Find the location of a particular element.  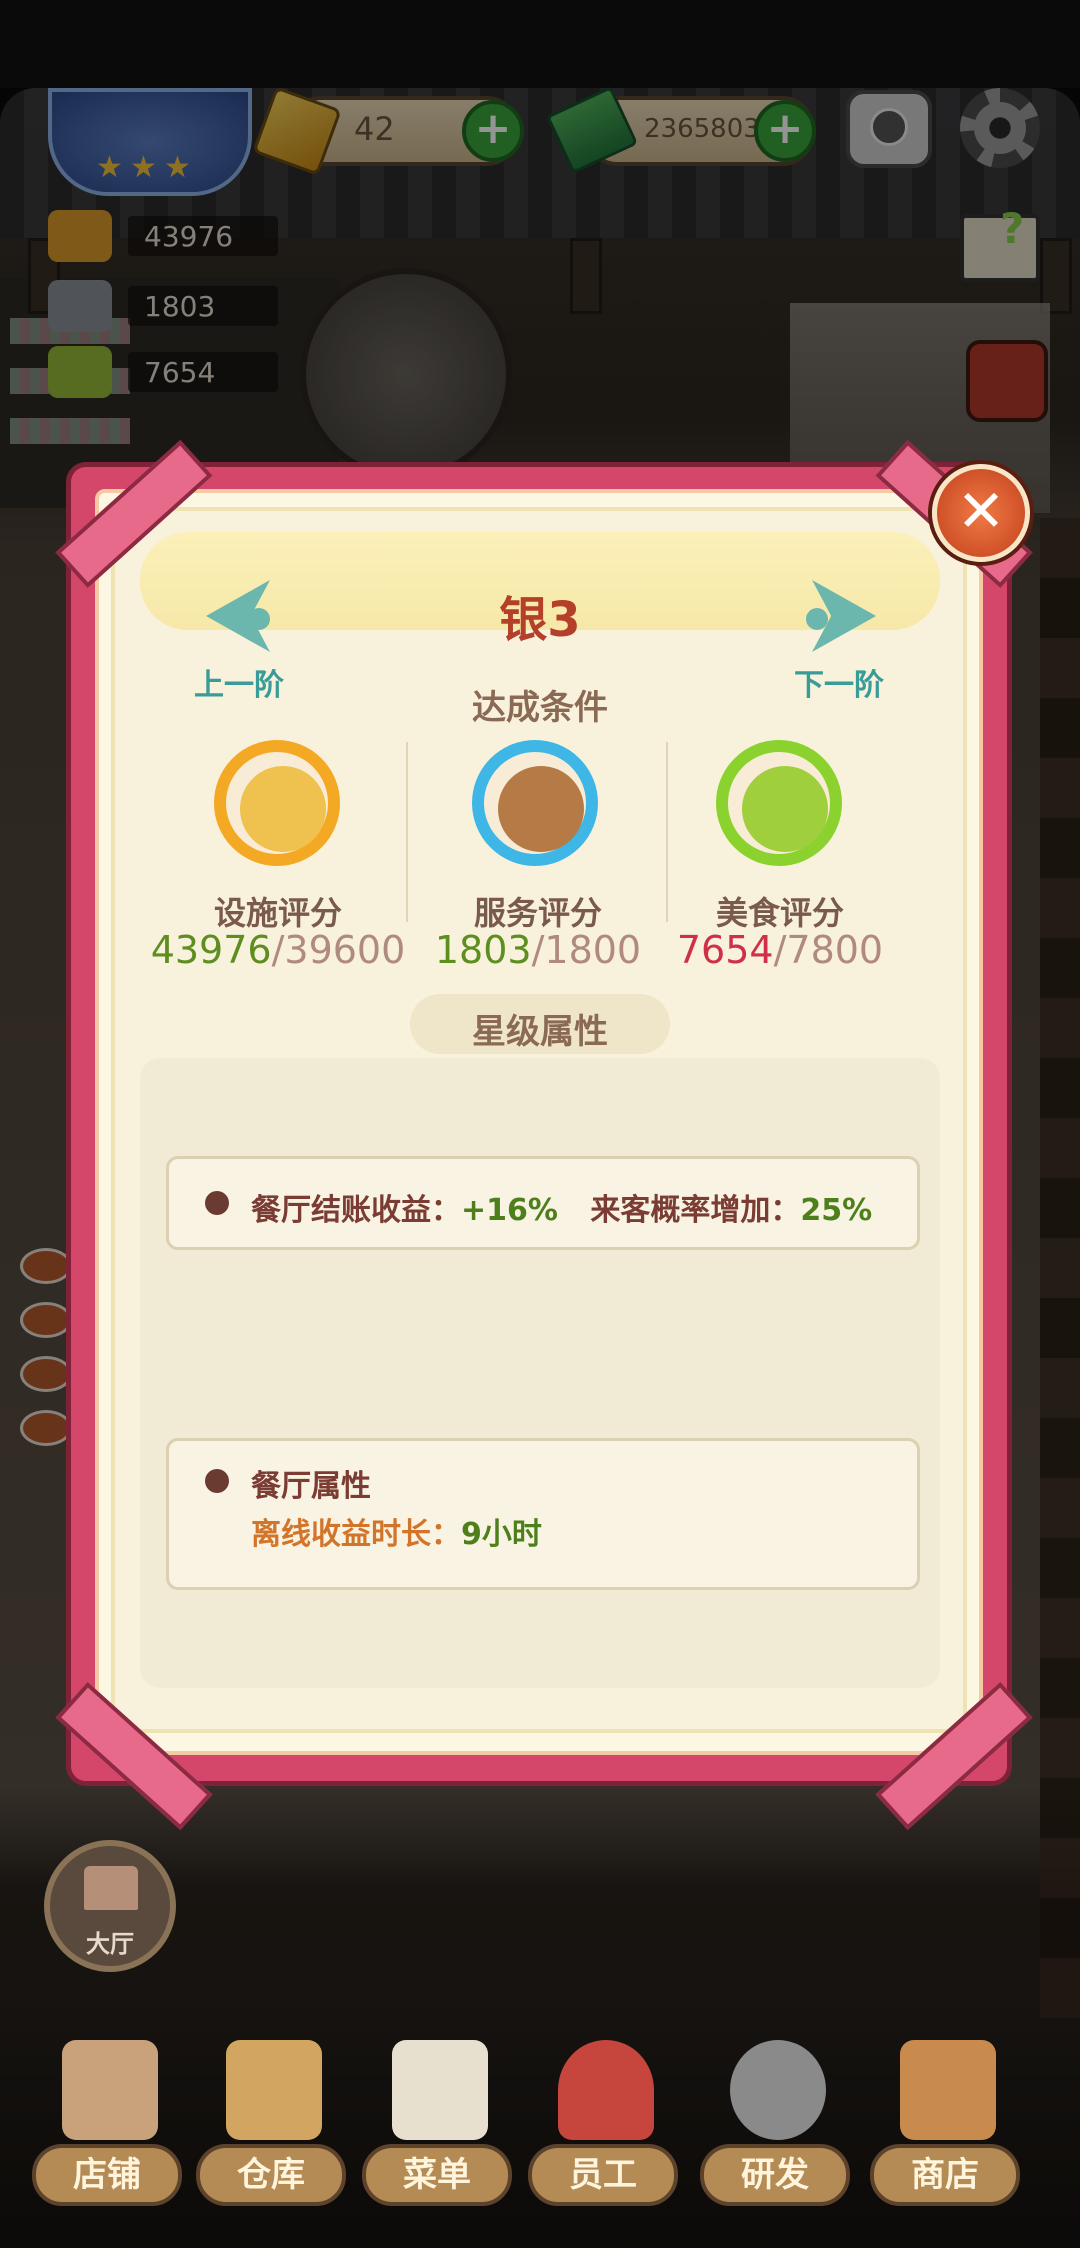

close-button: ✕ is located at coordinates (981, 513).